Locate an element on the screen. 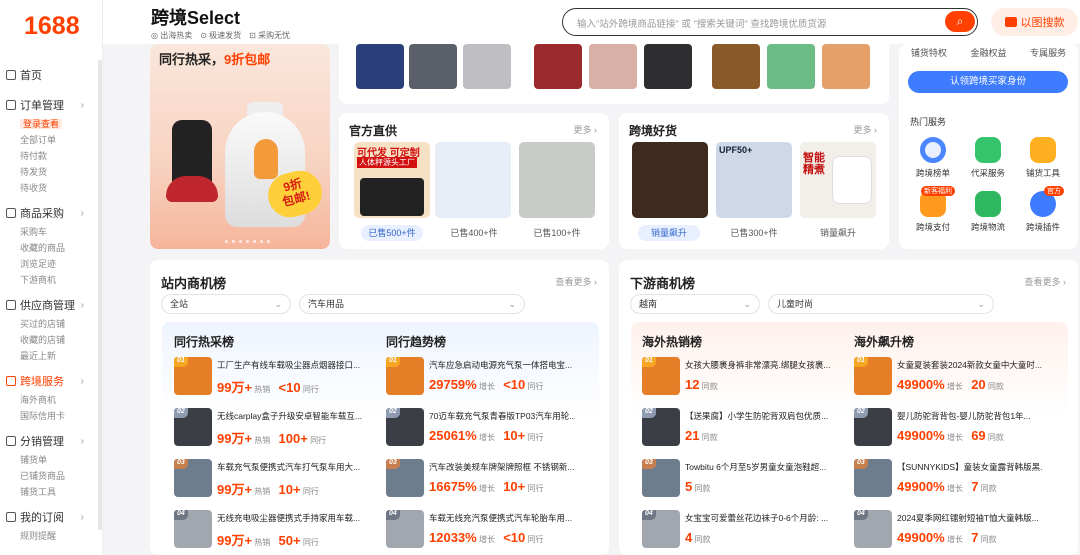  sales-tag: 已售300+件 is located at coordinates (754, 233).